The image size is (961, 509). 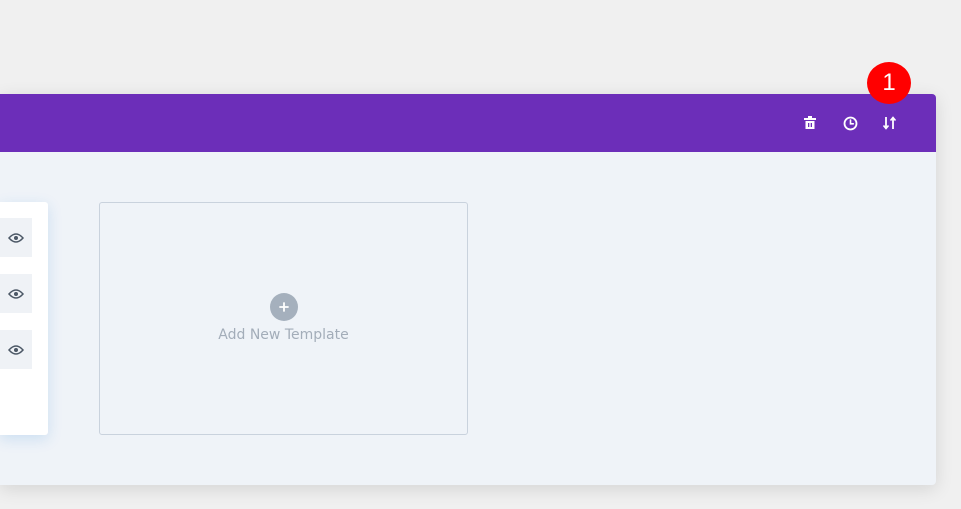 I want to click on trash-icon, so click(x=810, y=123).